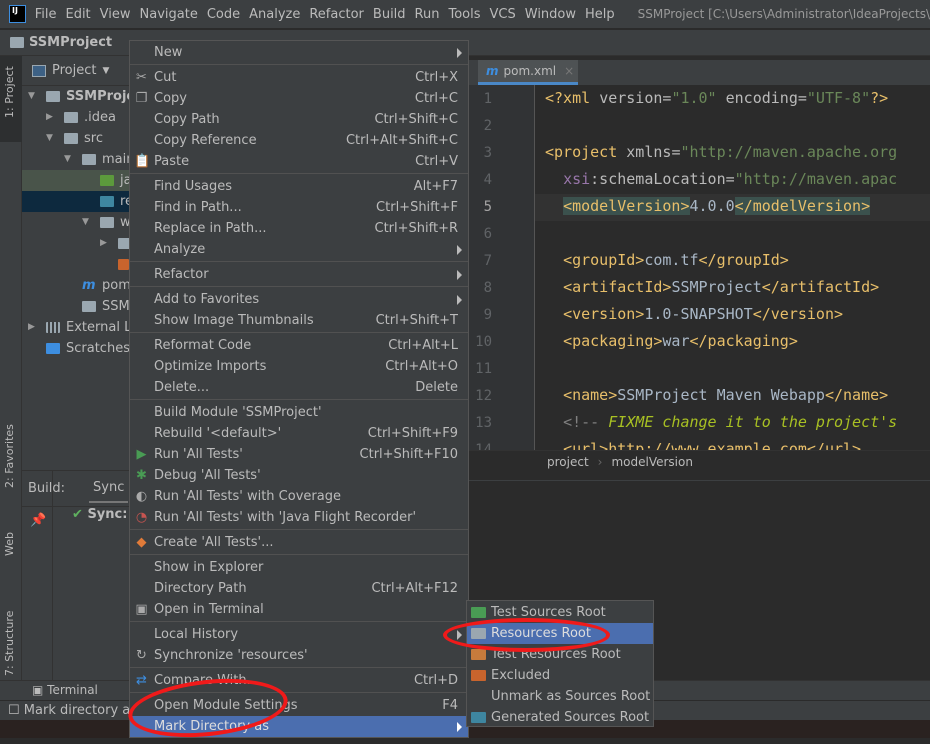 This screenshot has height=744, width=930. I want to click on tool-web: Web, so click(9, 544).